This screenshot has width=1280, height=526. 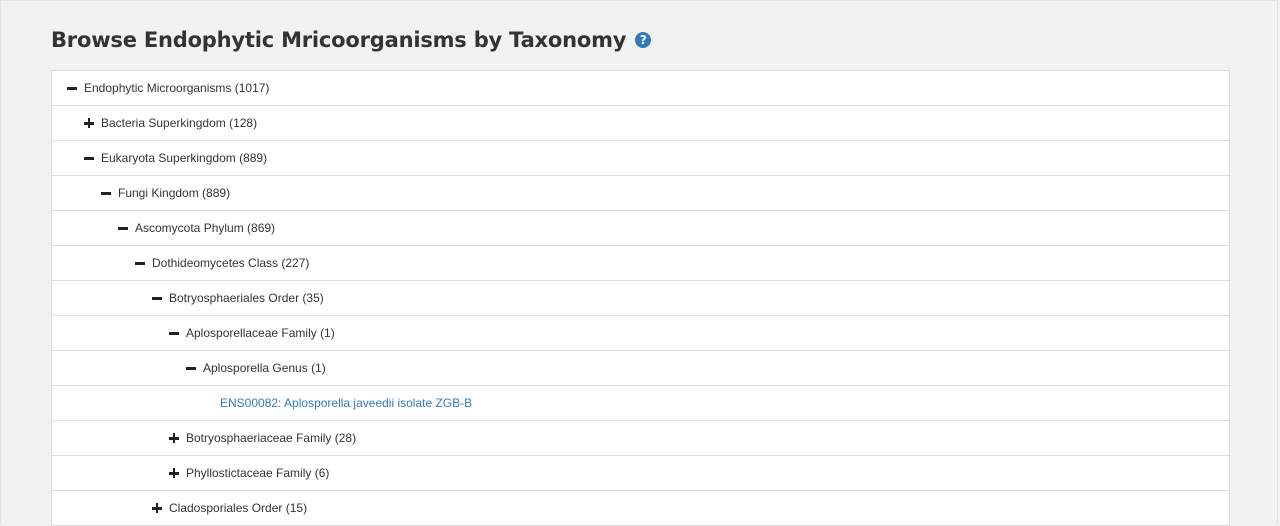 I want to click on tree-node-label: Eukaryota Superkingdom (889), so click(x=184, y=158).